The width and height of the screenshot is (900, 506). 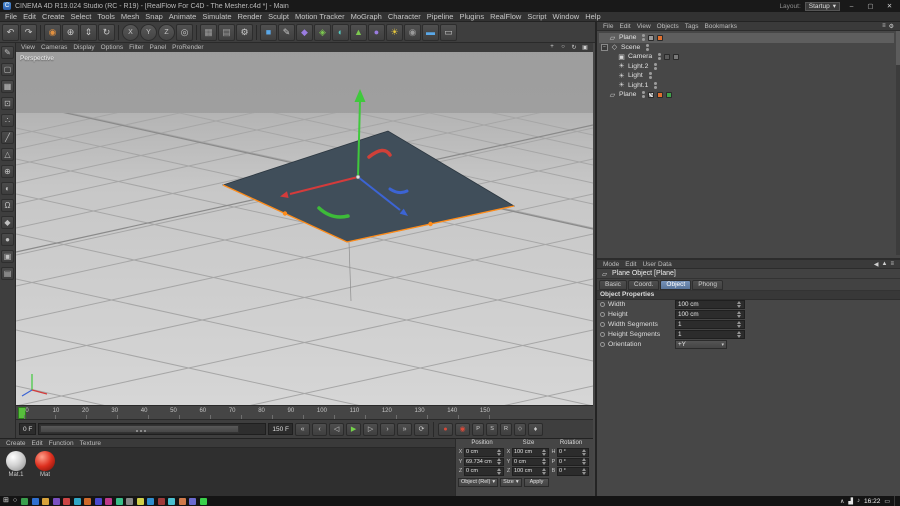 What do you see at coordinates (53, 16) in the screenshot?
I see `menu-create: Create` at bounding box center [53, 16].